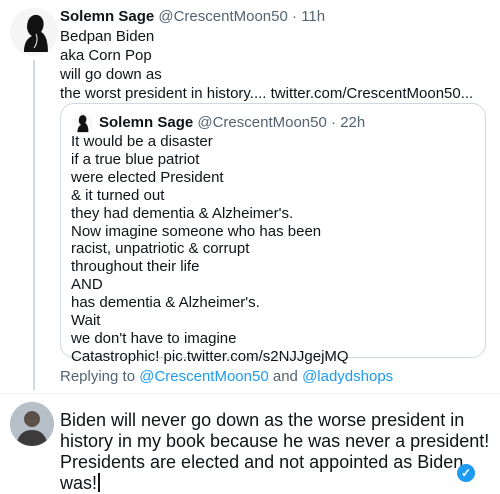 The image size is (500, 494). What do you see at coordinates (107, 16) in the screenshot?
I see `author-name: Solemn Sage` at bounding box center [107, 16].